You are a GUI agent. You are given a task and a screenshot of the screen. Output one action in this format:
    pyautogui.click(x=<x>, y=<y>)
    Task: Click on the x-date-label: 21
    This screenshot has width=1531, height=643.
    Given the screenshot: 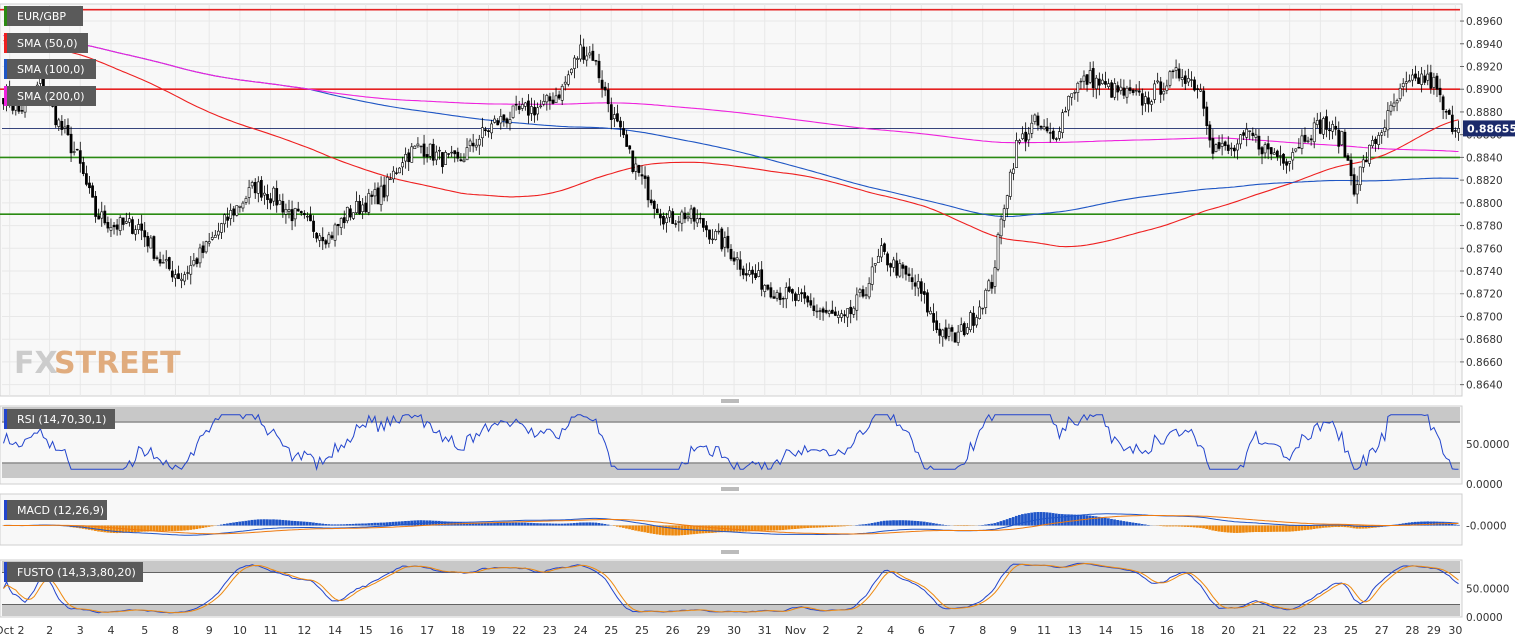 What is the action you would take?
    pyautogui.click(x=1259, y=630)
    